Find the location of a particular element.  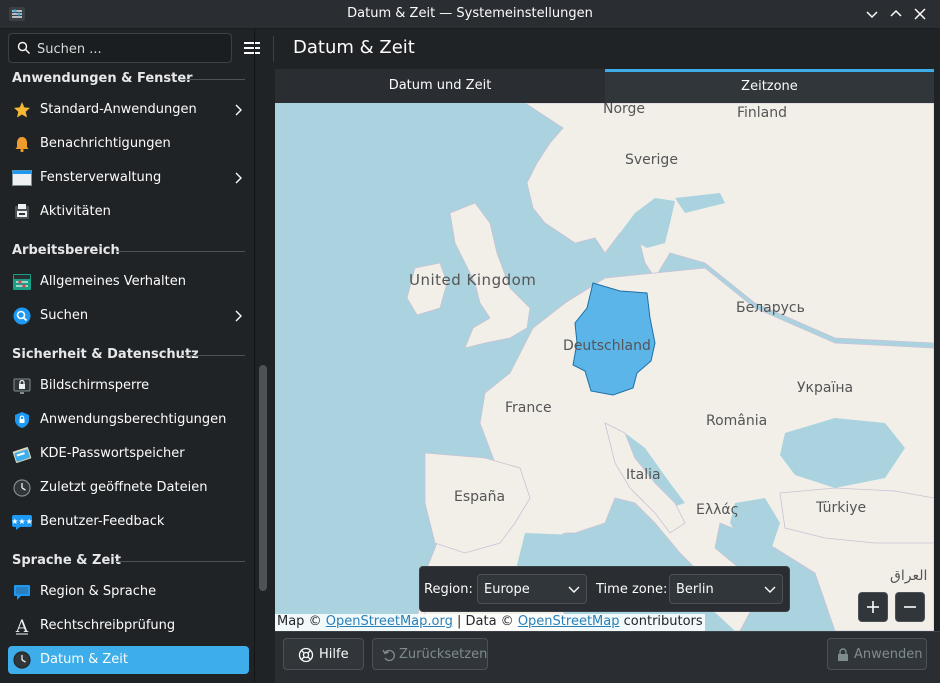

sidebar-item-suchen: Suchen is located at coordinates (128, 316).